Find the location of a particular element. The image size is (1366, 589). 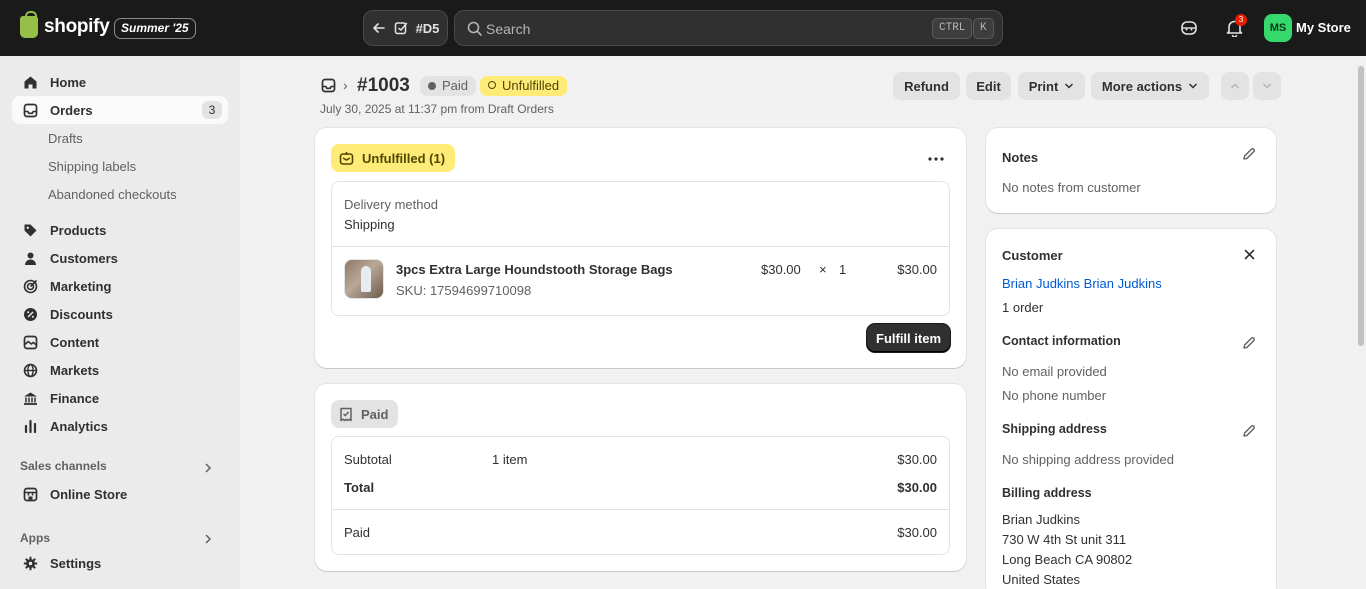

sidebar-item-marketing: Marketing is located at coordinates (120, 286).